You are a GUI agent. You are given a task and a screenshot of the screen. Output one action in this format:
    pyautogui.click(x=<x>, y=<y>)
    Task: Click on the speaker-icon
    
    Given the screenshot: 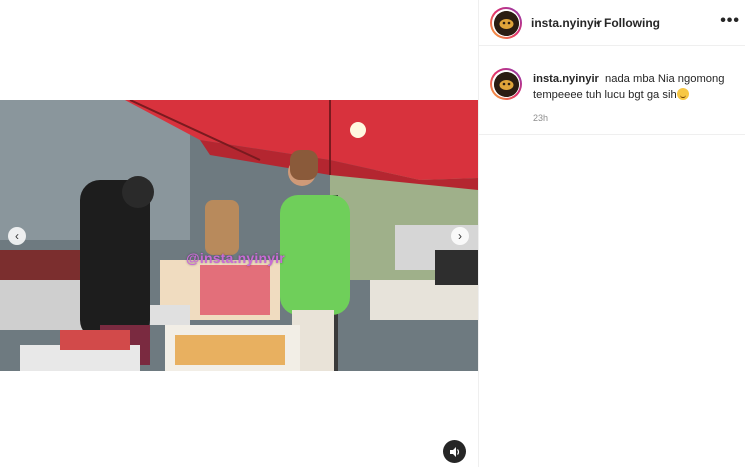 What is the action you would take?
    pyautogui.click(x=454, y=451)
    